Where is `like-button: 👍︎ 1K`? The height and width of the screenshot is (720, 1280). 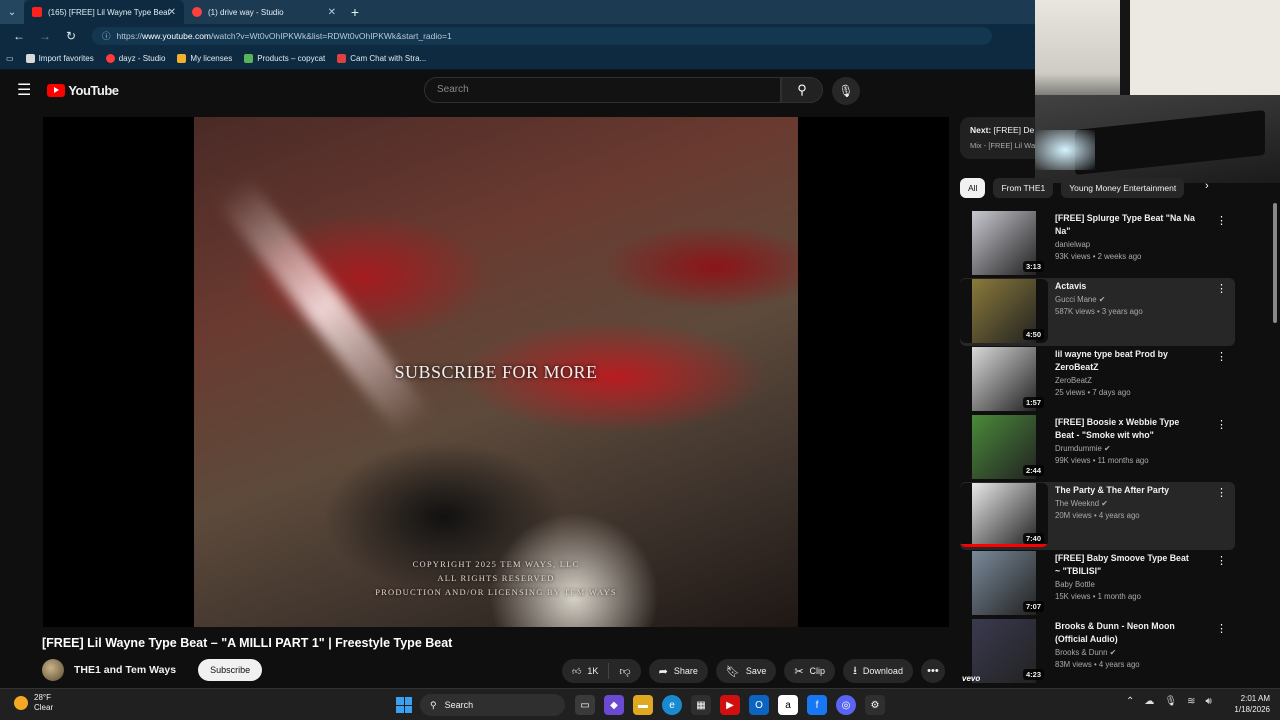
like-button: 👍︎ 1K is located at coordinates (586, 671).